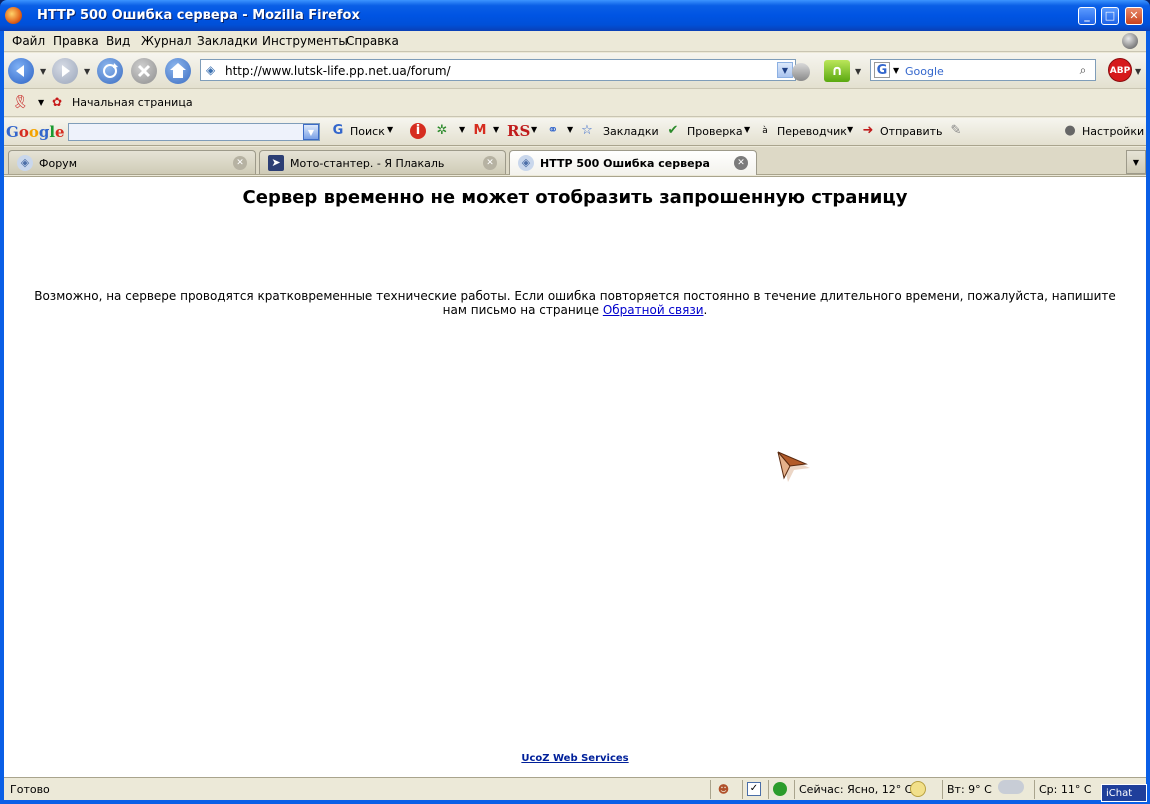  Describe the element at coordinates (178, 71) in the screenshot. I see `home-button` at that location.